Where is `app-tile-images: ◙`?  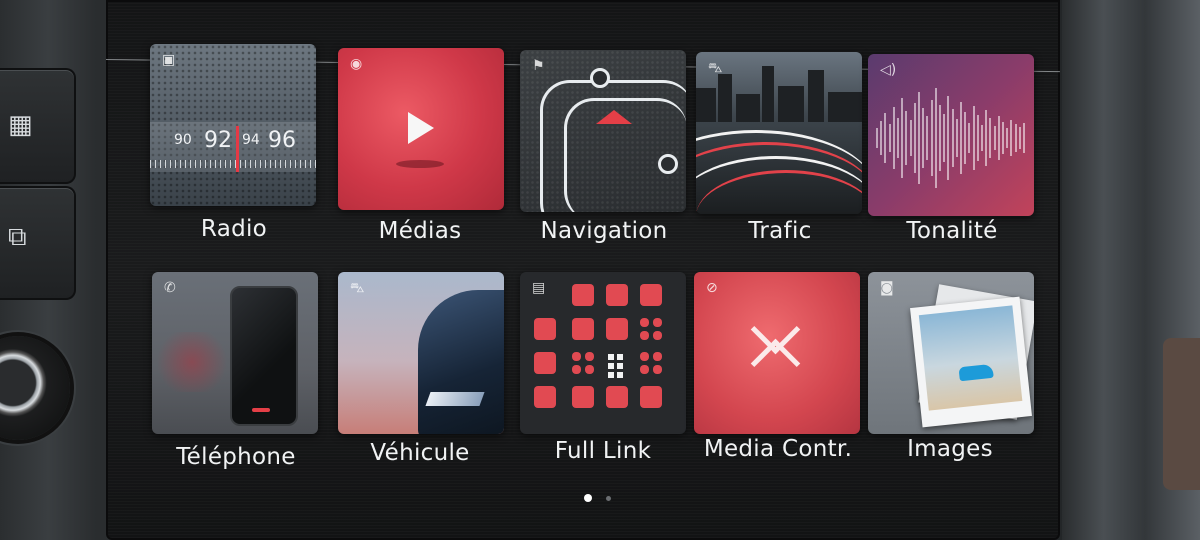
app-tile-images: ◙ is located at coordinates (951, 353).